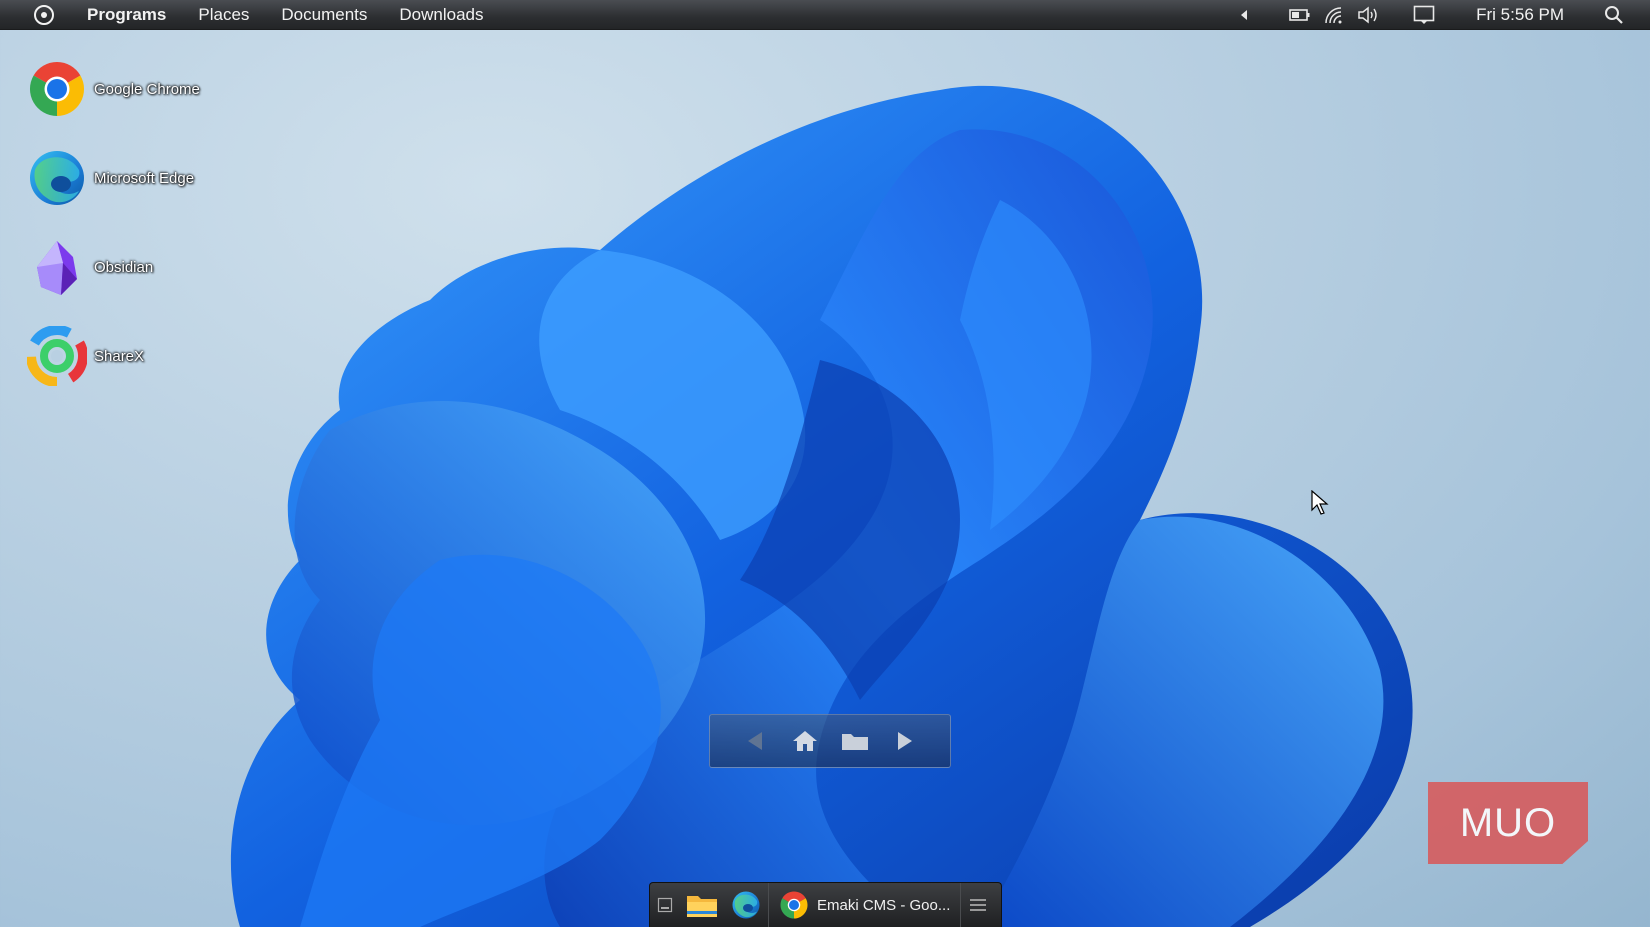 This screenshot has width=1650, height=927. I want to click on desktop-icon, so click(665, 905).